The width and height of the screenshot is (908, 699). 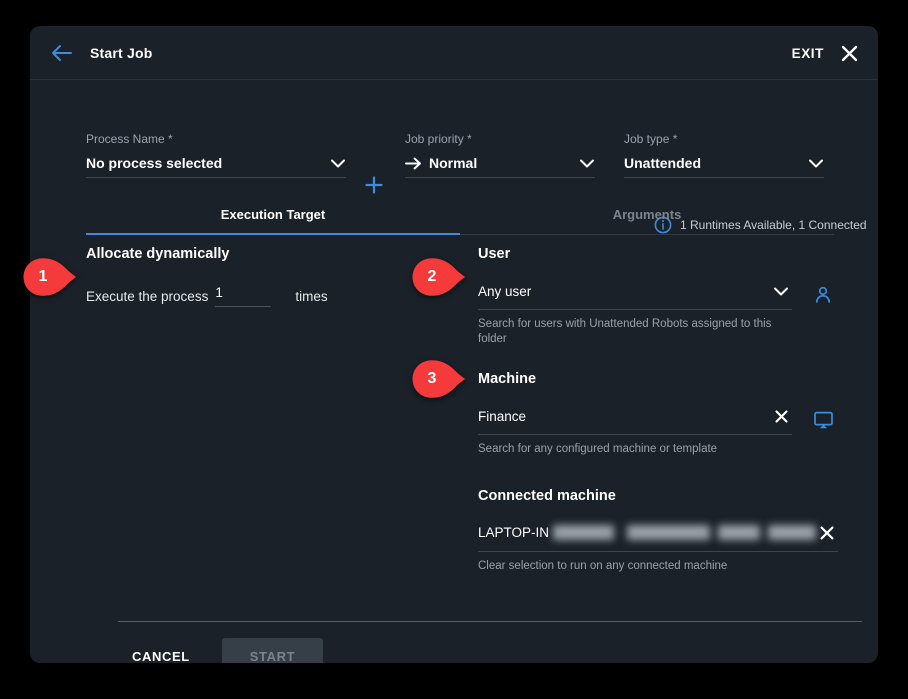 I want to click on header-actions: EXIT, so click(x=827, y=53).